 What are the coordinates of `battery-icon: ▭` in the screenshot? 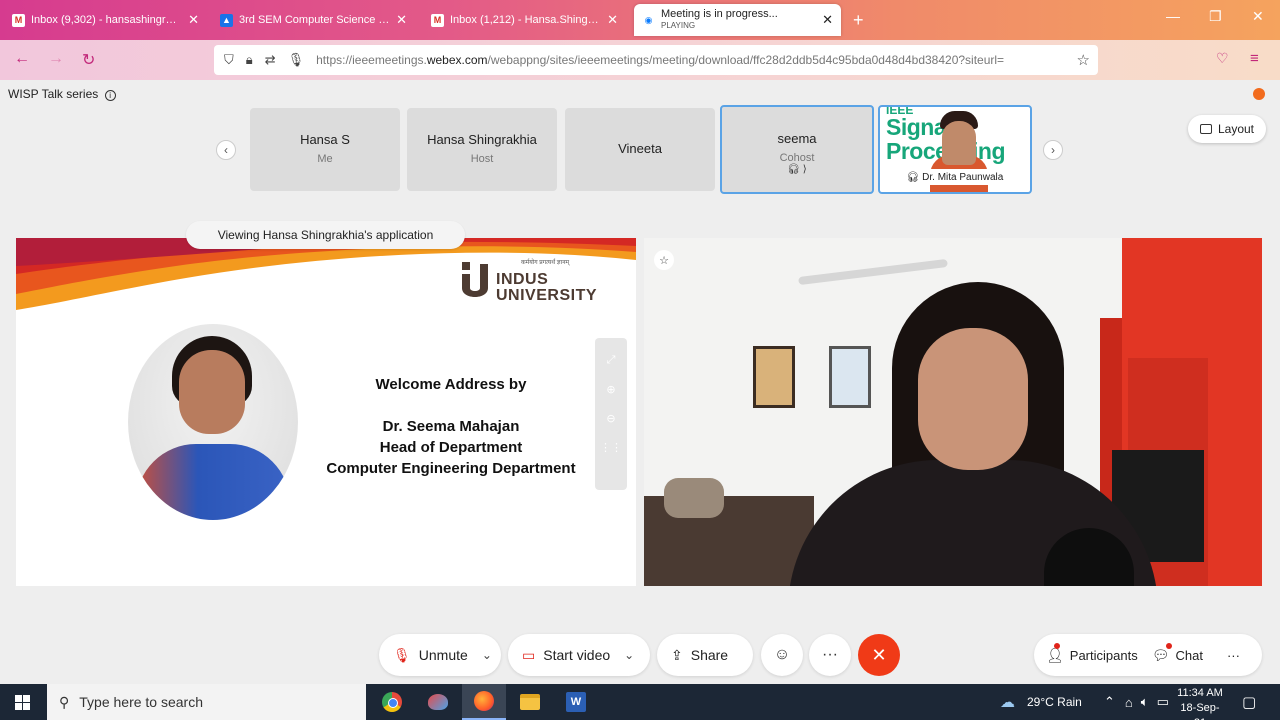 It's located at (1163, 702).